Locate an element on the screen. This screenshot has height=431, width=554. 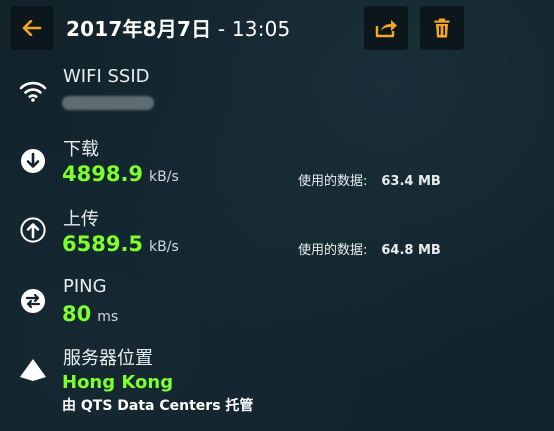
back-button is located at coordinates (32, 28).